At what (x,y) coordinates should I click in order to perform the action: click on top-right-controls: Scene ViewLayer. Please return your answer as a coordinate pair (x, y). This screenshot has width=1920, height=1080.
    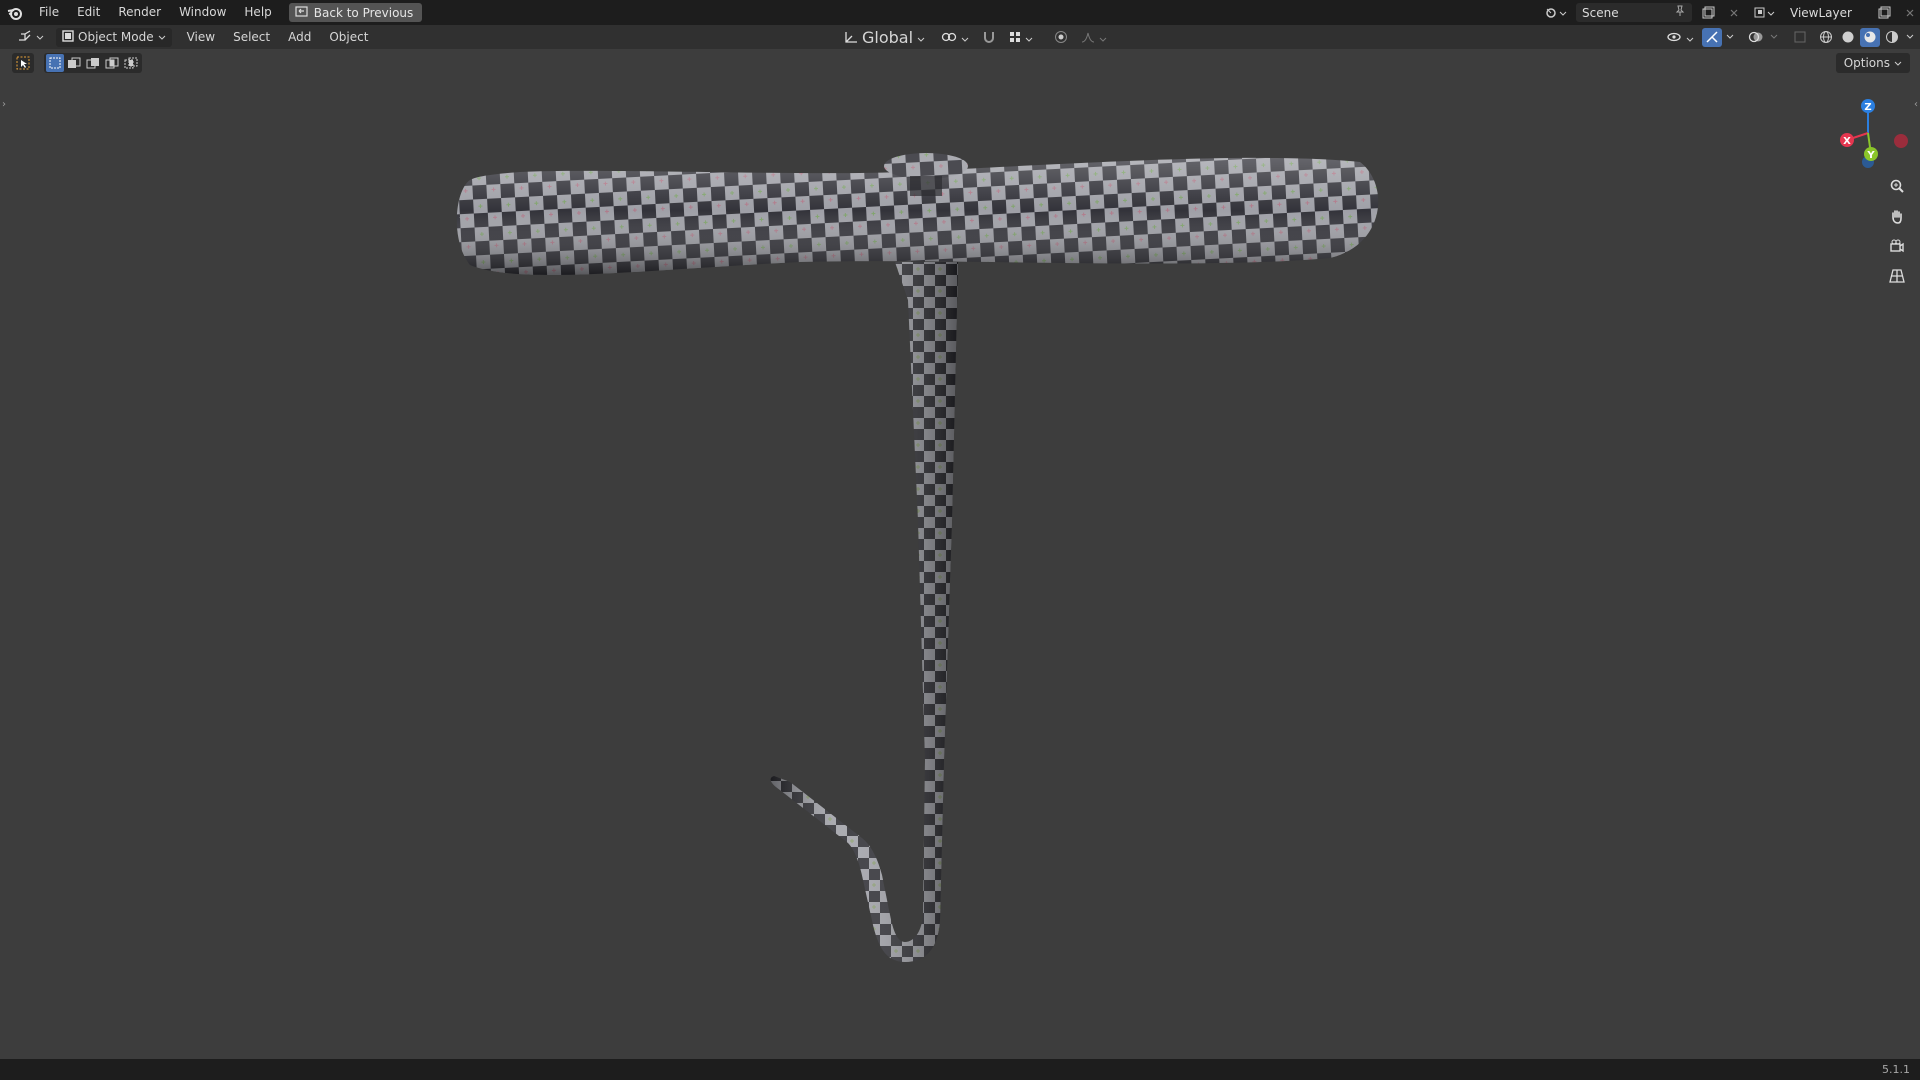
    Looking at the image, I should click on (1731, 12).